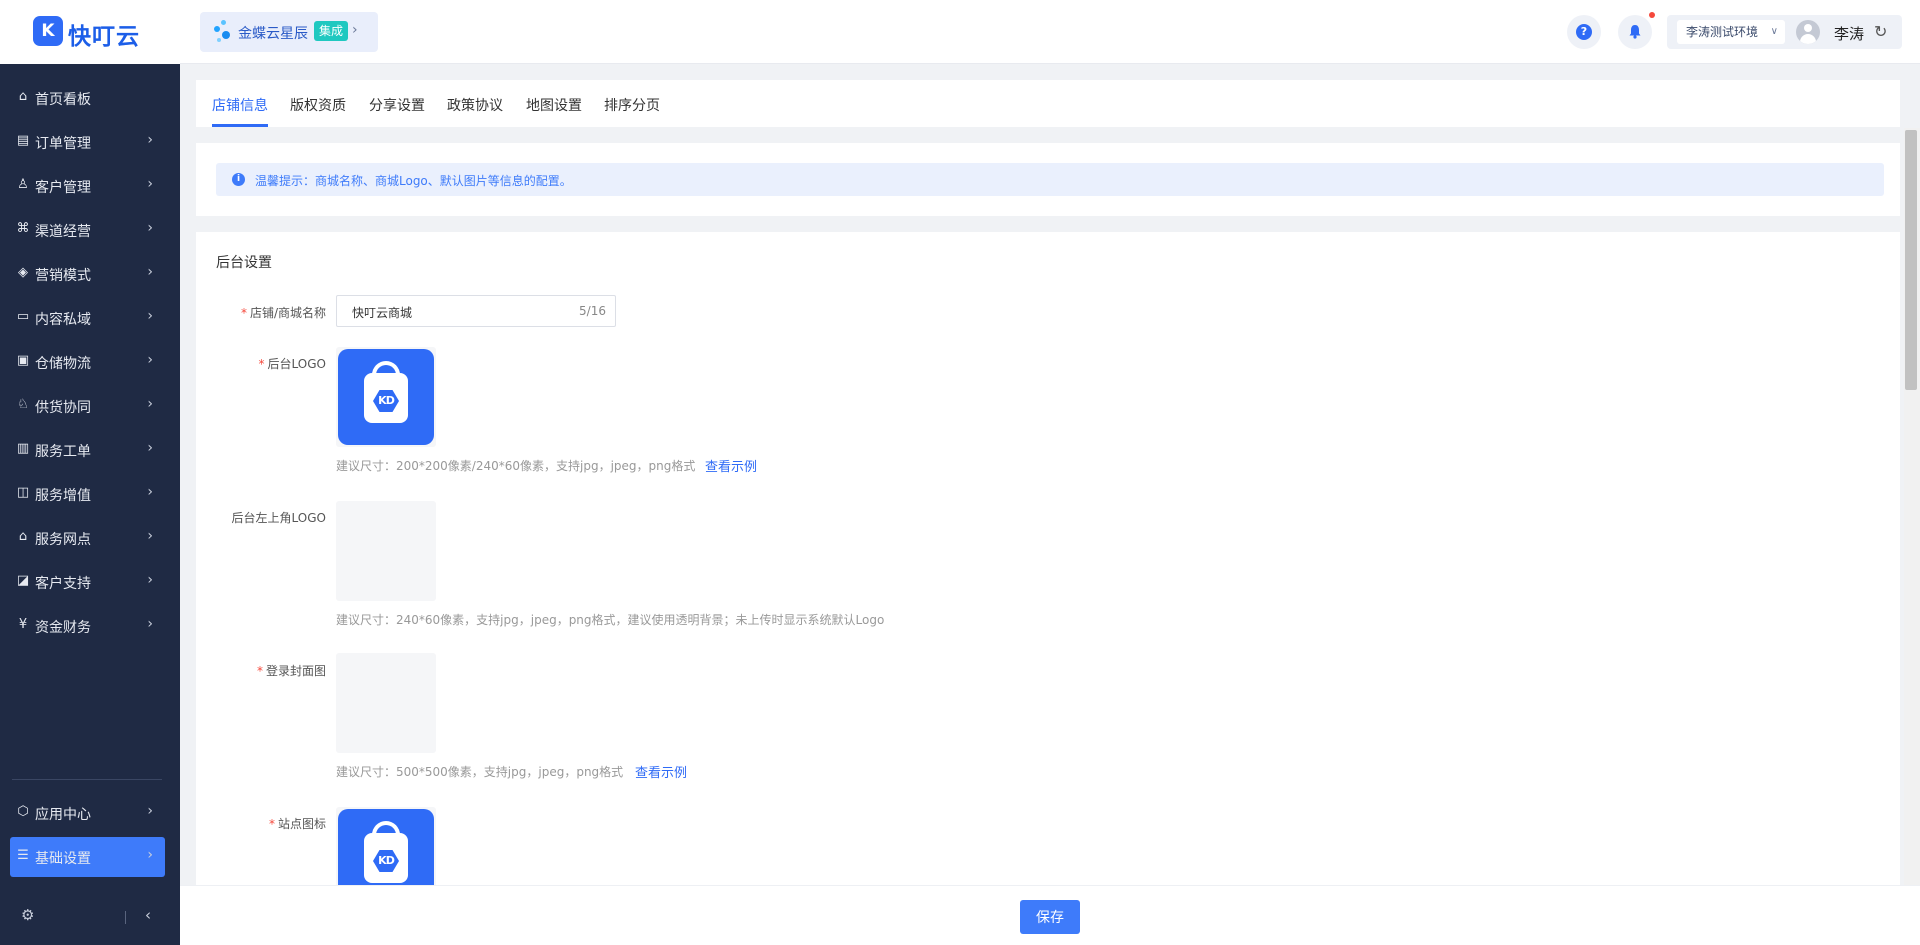 The height and width of the screenshot is (945, 1920). Describe the element at coordinates (240, 105) in the screenshot. I see `tab-shop-info: 店铺信息` at that location.